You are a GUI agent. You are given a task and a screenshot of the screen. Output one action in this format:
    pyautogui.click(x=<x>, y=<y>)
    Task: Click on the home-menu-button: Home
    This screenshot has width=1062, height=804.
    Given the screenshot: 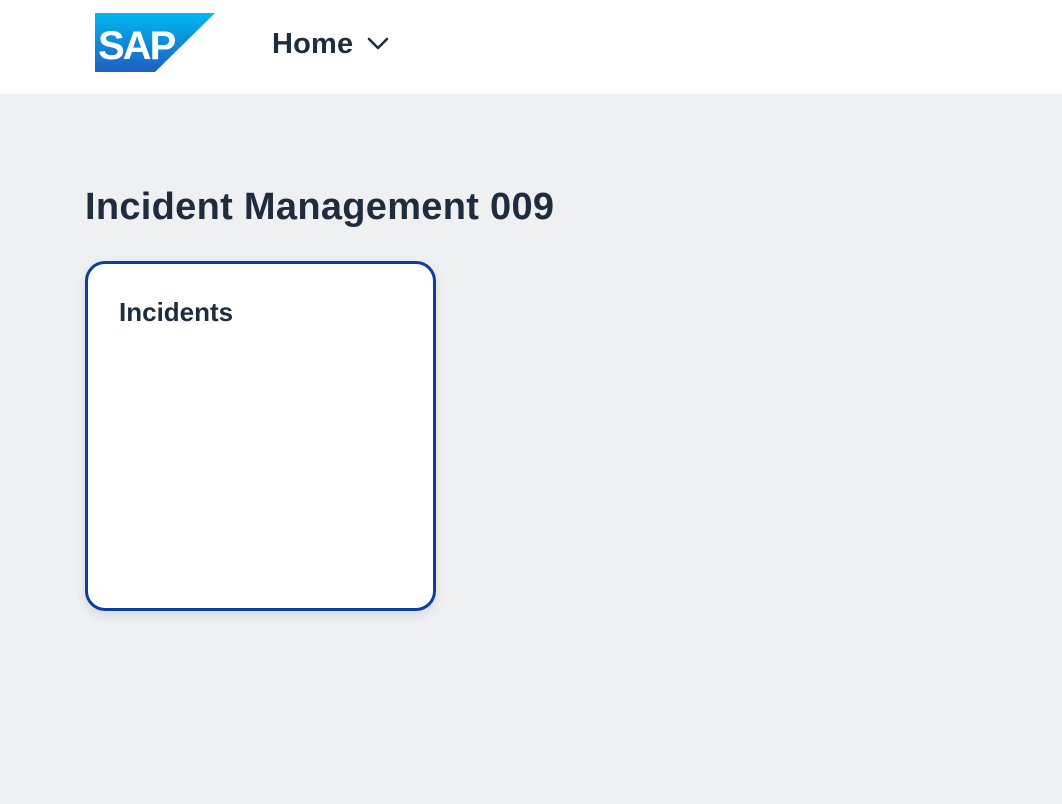 What is the action you would take?
    pyautogui.click(x=330, y=44)
    